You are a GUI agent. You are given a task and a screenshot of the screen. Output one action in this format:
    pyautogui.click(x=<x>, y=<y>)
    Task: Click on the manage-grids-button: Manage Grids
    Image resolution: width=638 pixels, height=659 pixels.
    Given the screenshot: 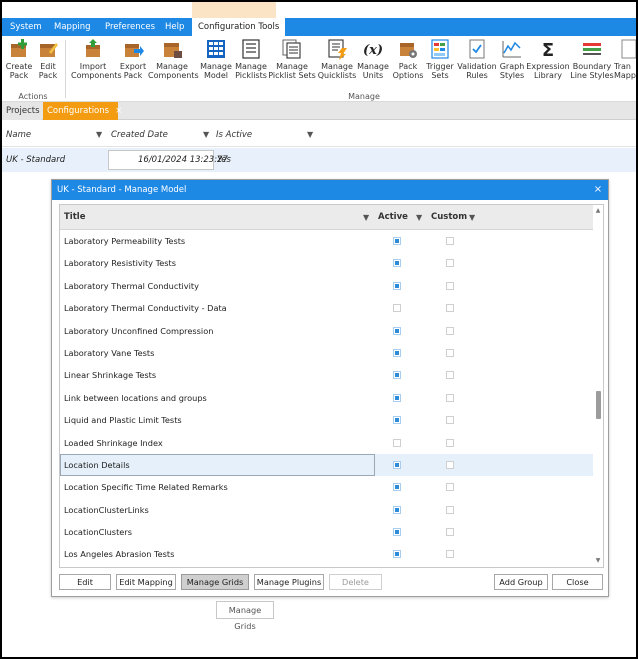 What is the action you would take?
    pyautogui.click(x=215, y=582)
    